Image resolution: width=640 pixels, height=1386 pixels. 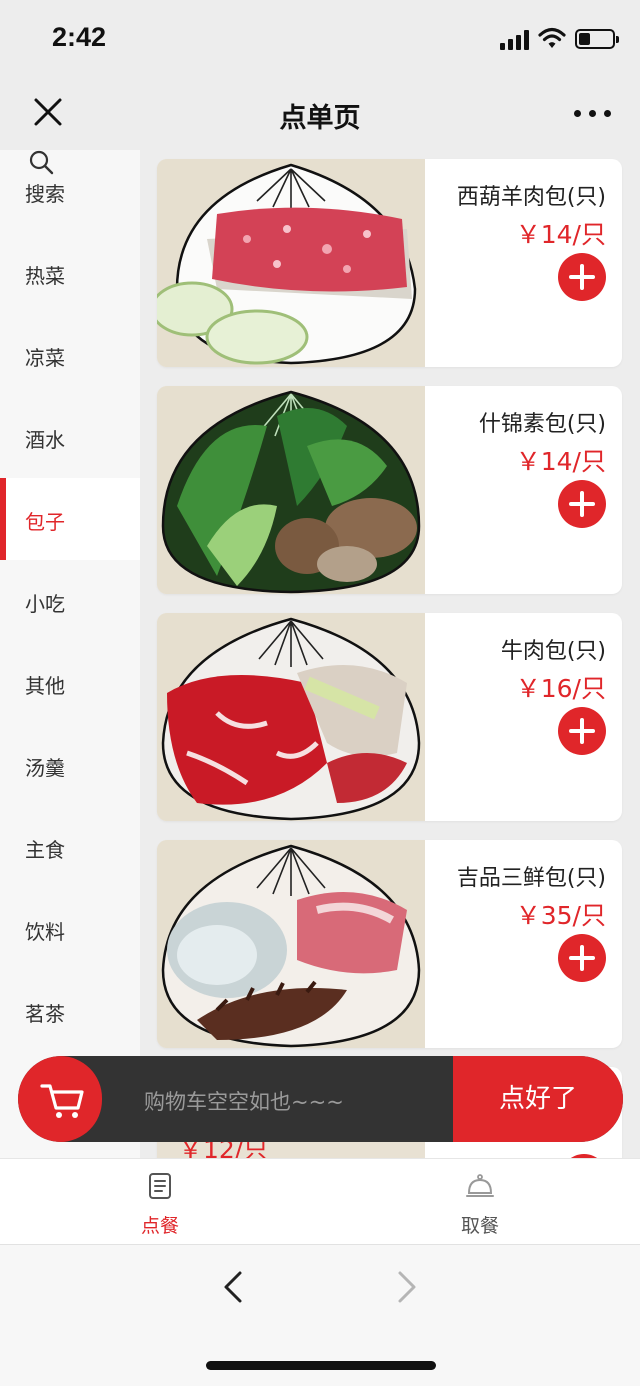 What do you see at coordinates (45, 850) in the screenshot?
I see `sidebar-item-label: 主食` at bounding box center [45, 850].